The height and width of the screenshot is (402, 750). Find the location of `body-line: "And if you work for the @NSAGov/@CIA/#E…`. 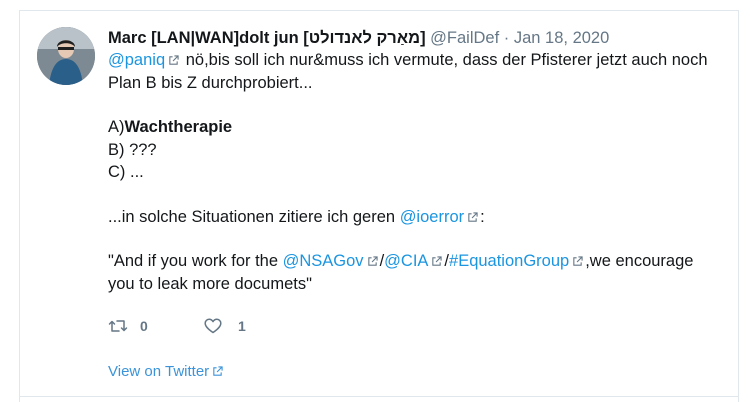

body-line: "And if you work for the @NSAGov/@CIA/#E… is located at coordinates (415, 261).